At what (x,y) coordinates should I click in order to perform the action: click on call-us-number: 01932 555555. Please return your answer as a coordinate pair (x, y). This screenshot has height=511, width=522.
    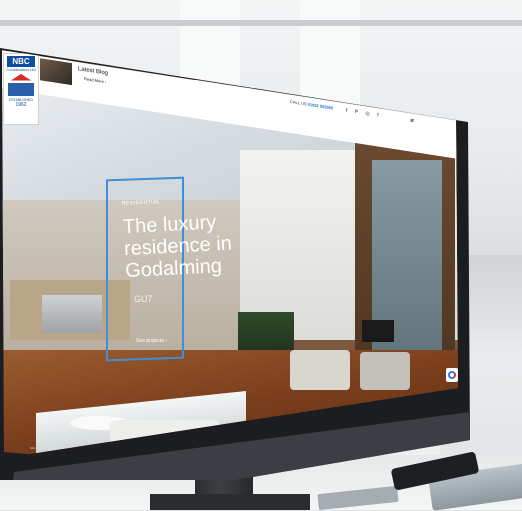
    Looking at the image, I should click on (321, 106).